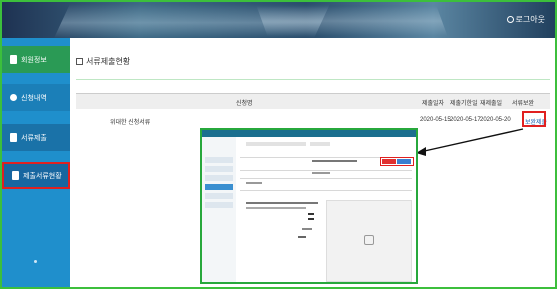 Image resolution: width=557 pixels, height=289 pixels. I want to click on page-title: 서류제출현황, so click(103, 61).